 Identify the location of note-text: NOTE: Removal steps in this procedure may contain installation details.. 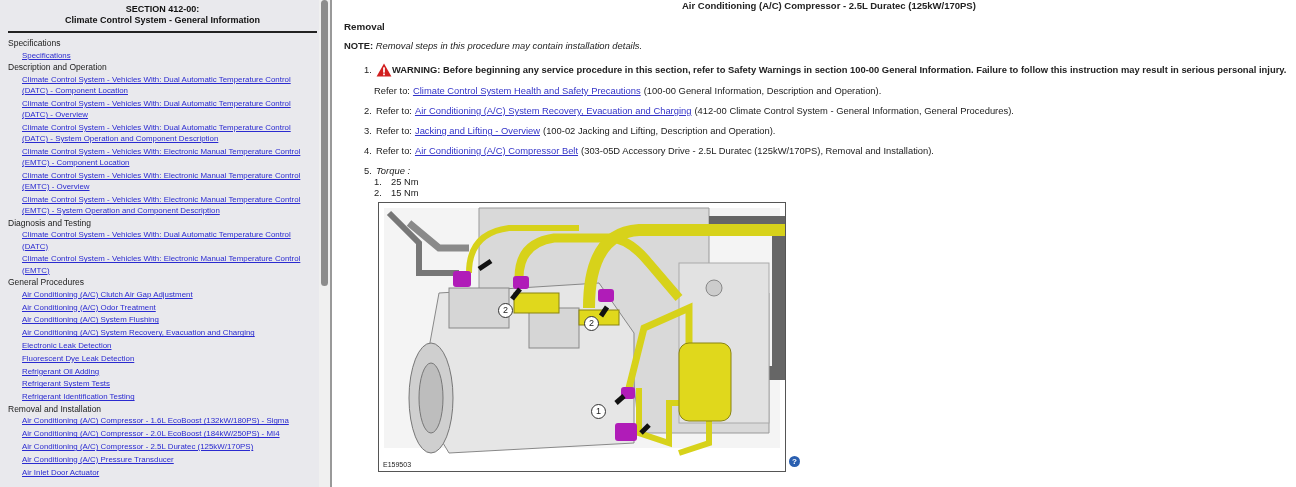
(494, 45).